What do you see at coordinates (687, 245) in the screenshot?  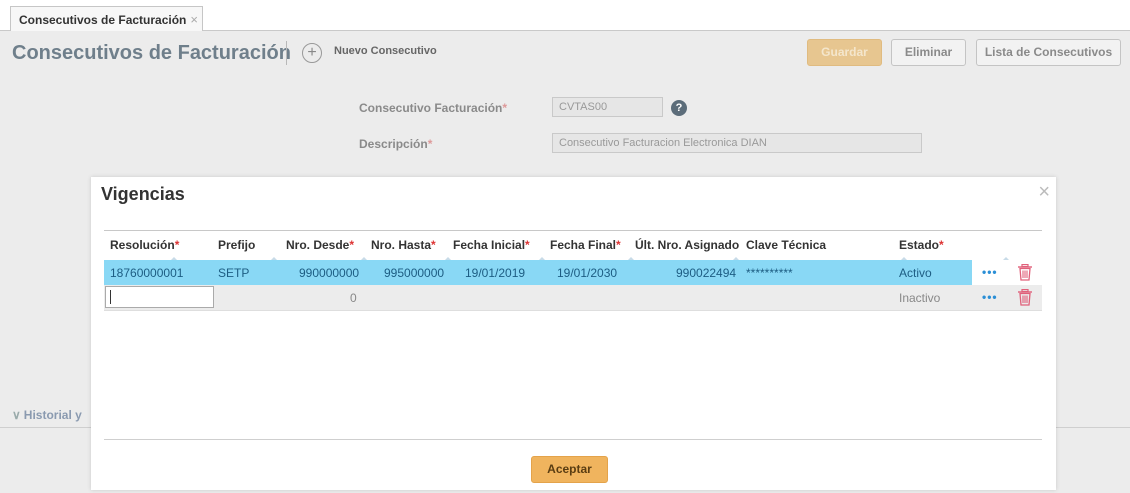 I see `col-header-ultimo: Últ. Nro. Asignado` at bounding box center [687, 245].